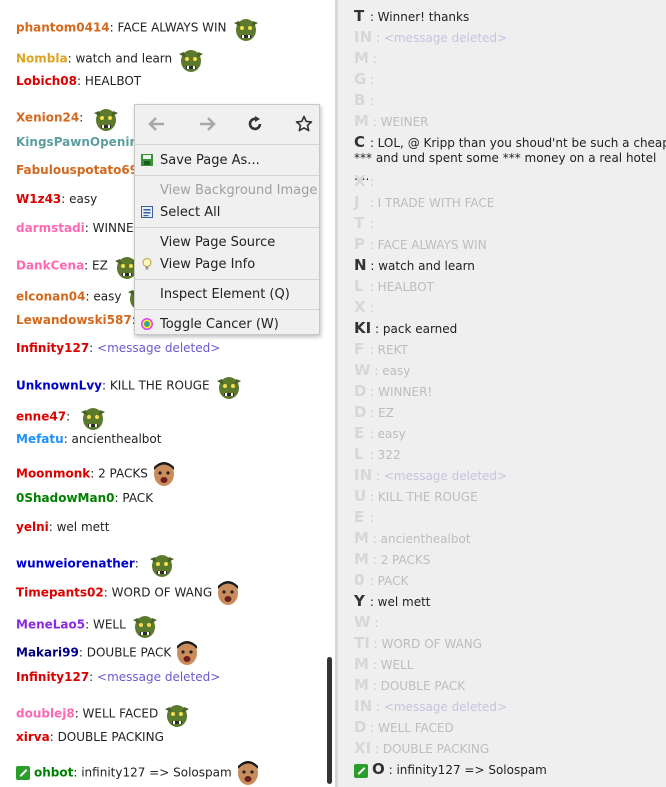  What do you see at coordinates (360, 142) in the screenshot?
I see `user-initial: C` at bounding box center [360, 142].